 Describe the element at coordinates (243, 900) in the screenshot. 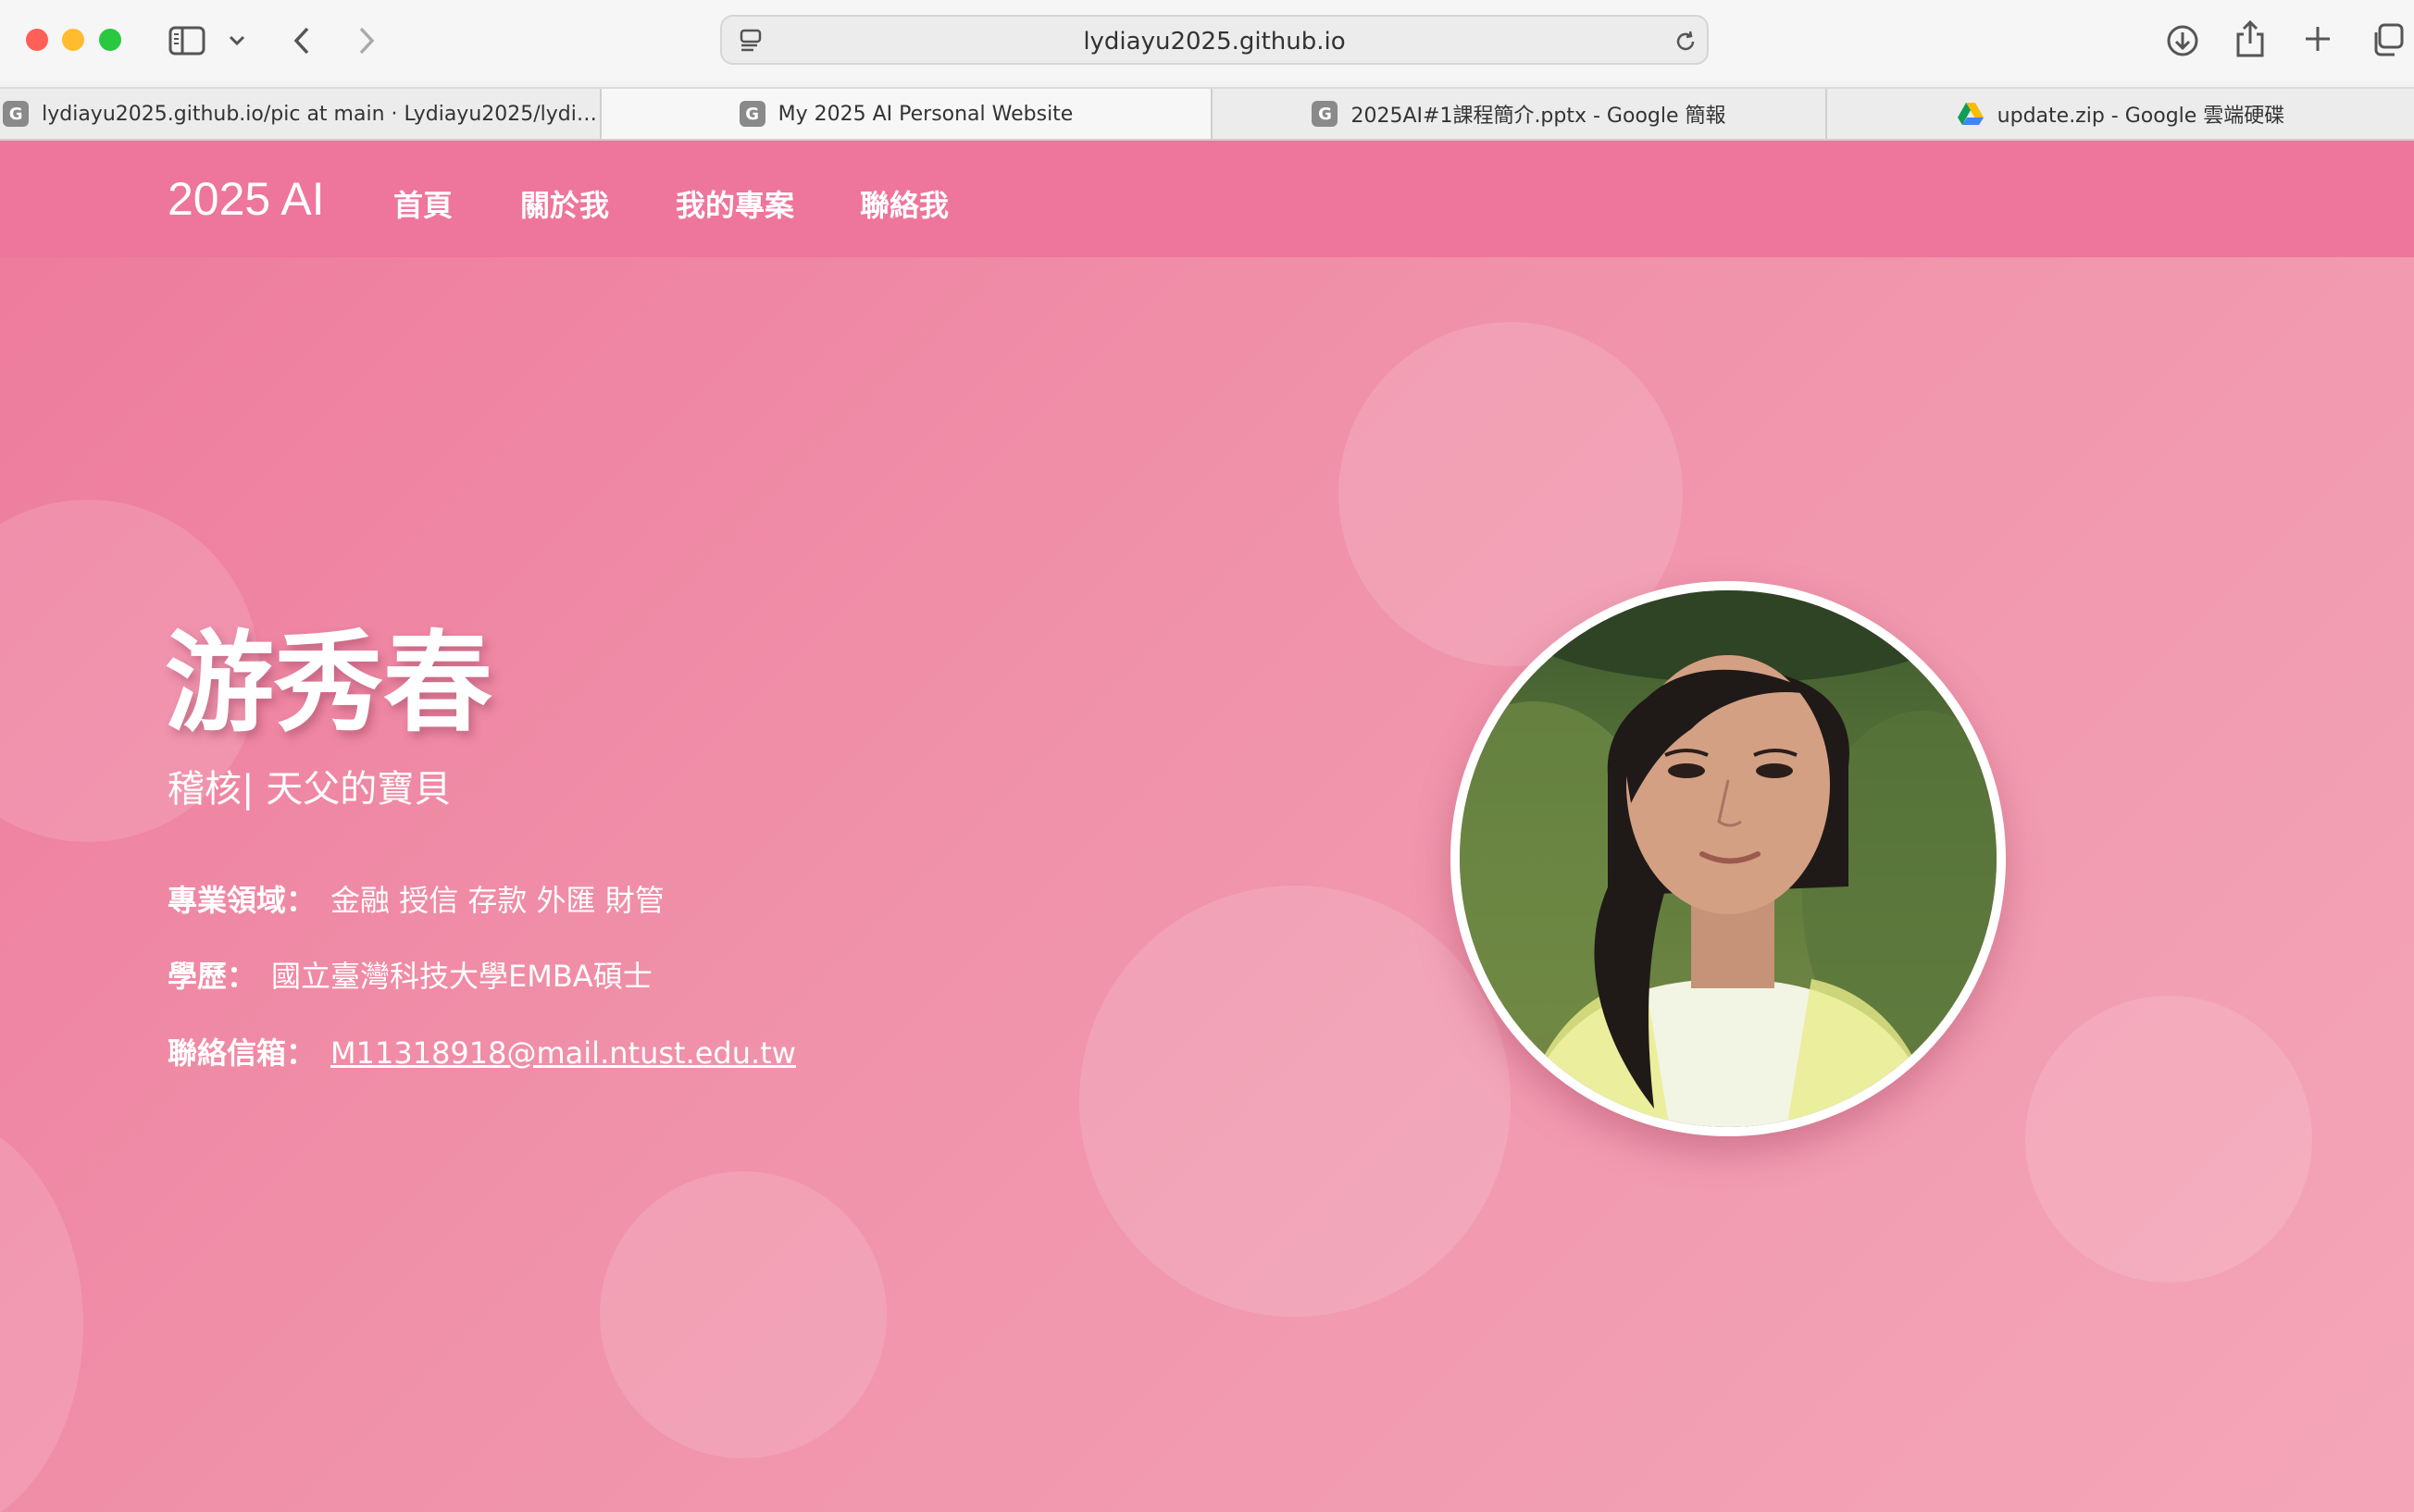

I see `expertise-label: 專業領域：` at that location.